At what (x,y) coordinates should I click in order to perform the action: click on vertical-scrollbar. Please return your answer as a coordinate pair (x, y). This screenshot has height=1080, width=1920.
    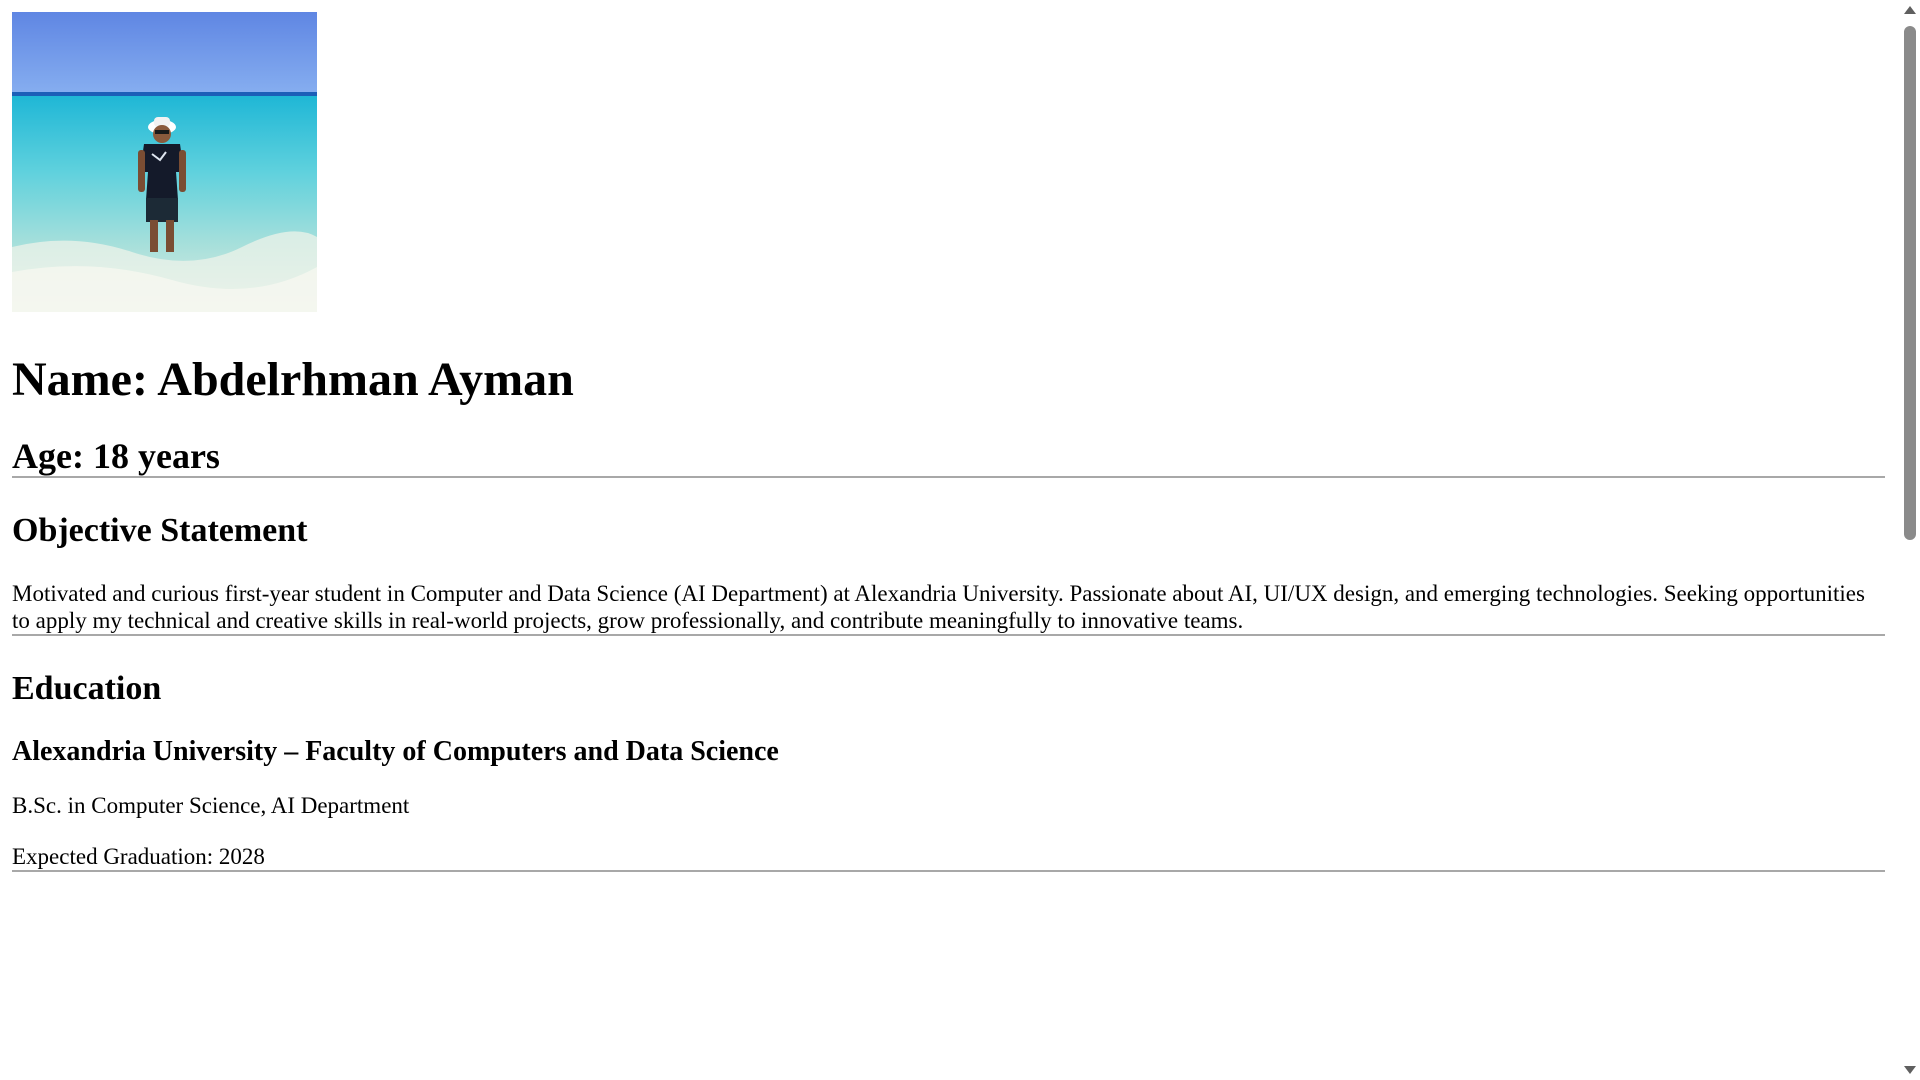
    Looking at the image, I should click on (1910, 540).